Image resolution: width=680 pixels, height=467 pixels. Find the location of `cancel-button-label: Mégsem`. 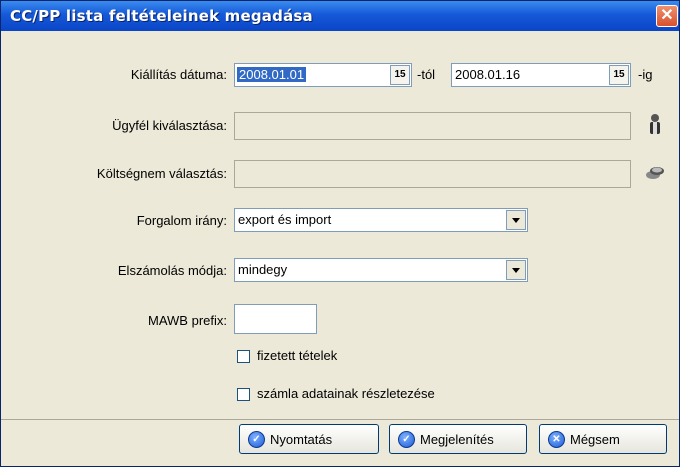

cancel-button-label: Mégsem is located at coordinates (595, 439).